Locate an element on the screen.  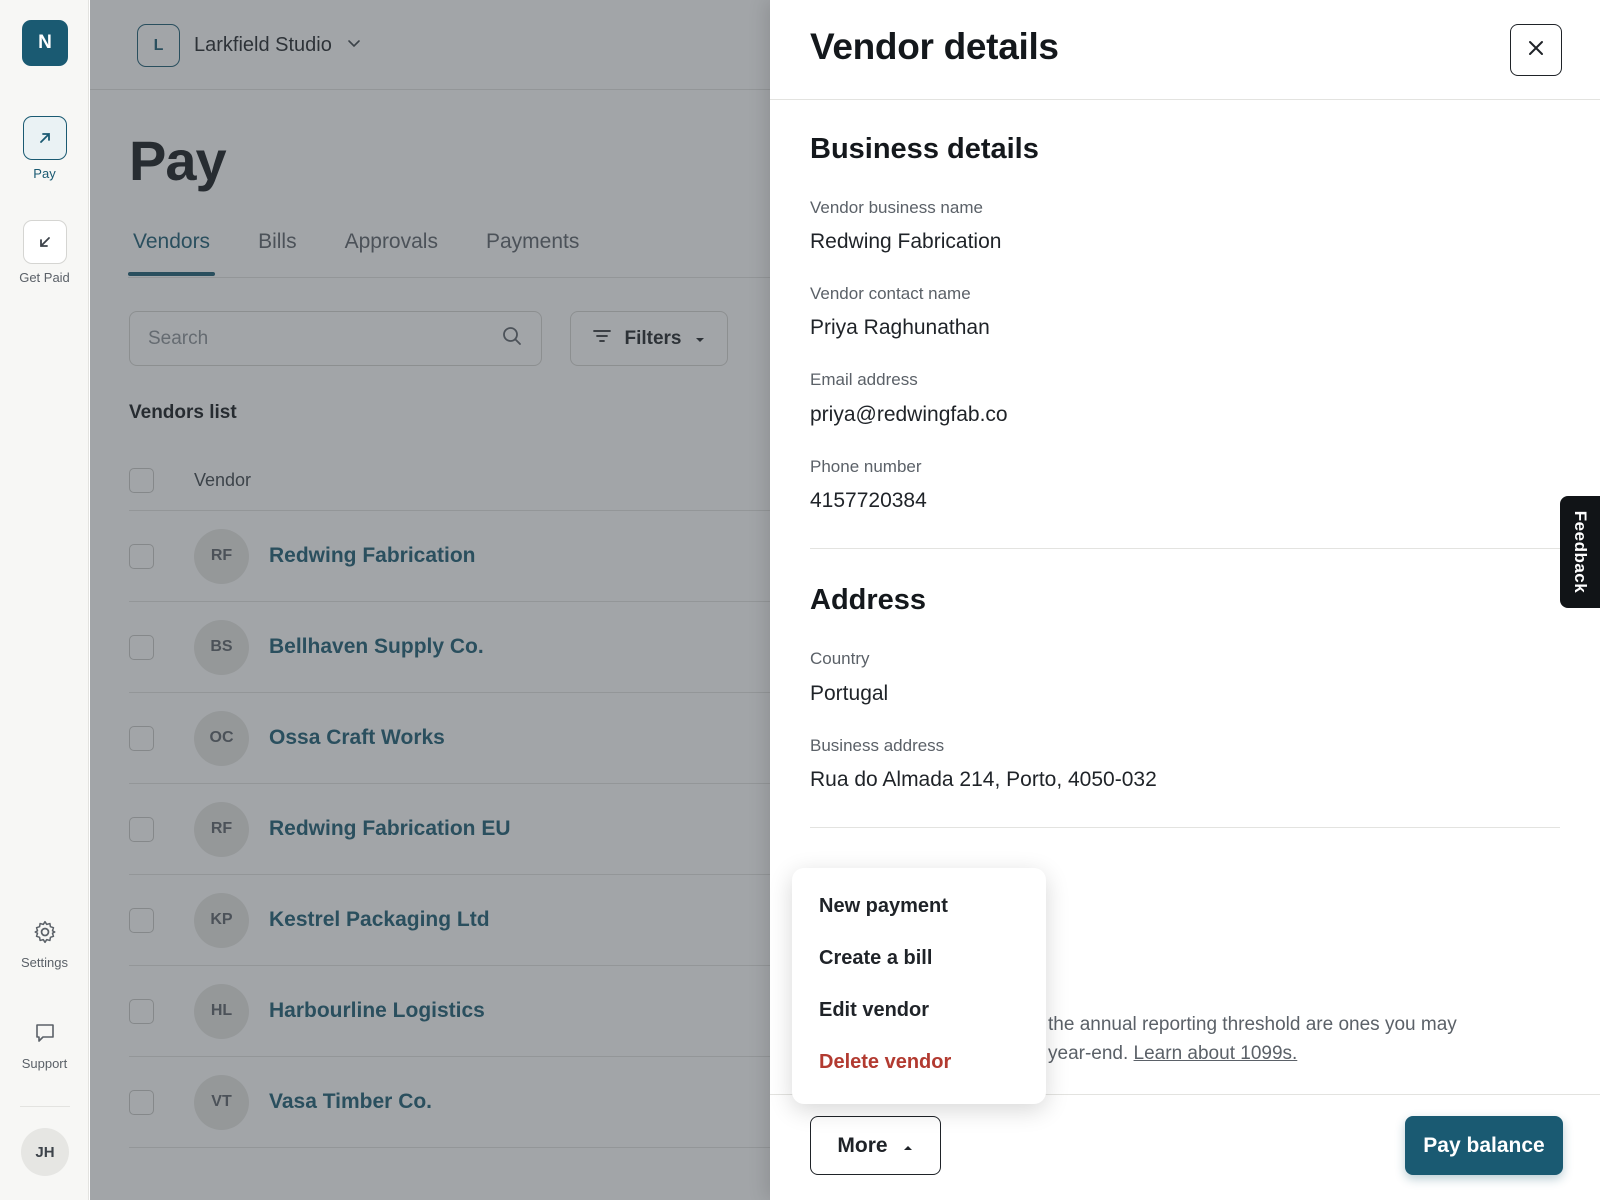
tab-approvals: Approvals is located at coordinates (391, 249).